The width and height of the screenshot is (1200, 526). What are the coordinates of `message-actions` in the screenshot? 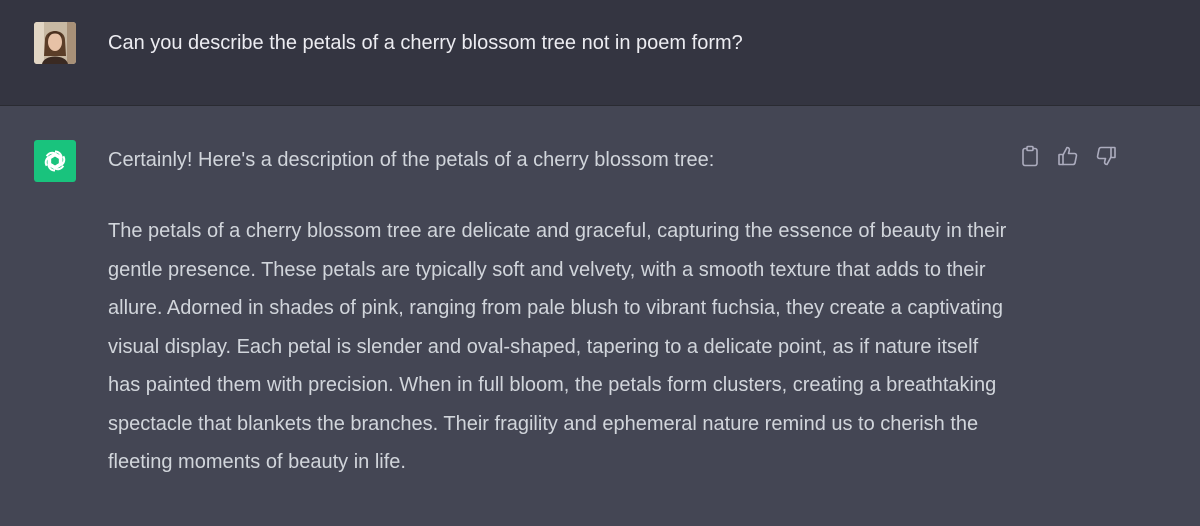 It's located at (1068, 156).